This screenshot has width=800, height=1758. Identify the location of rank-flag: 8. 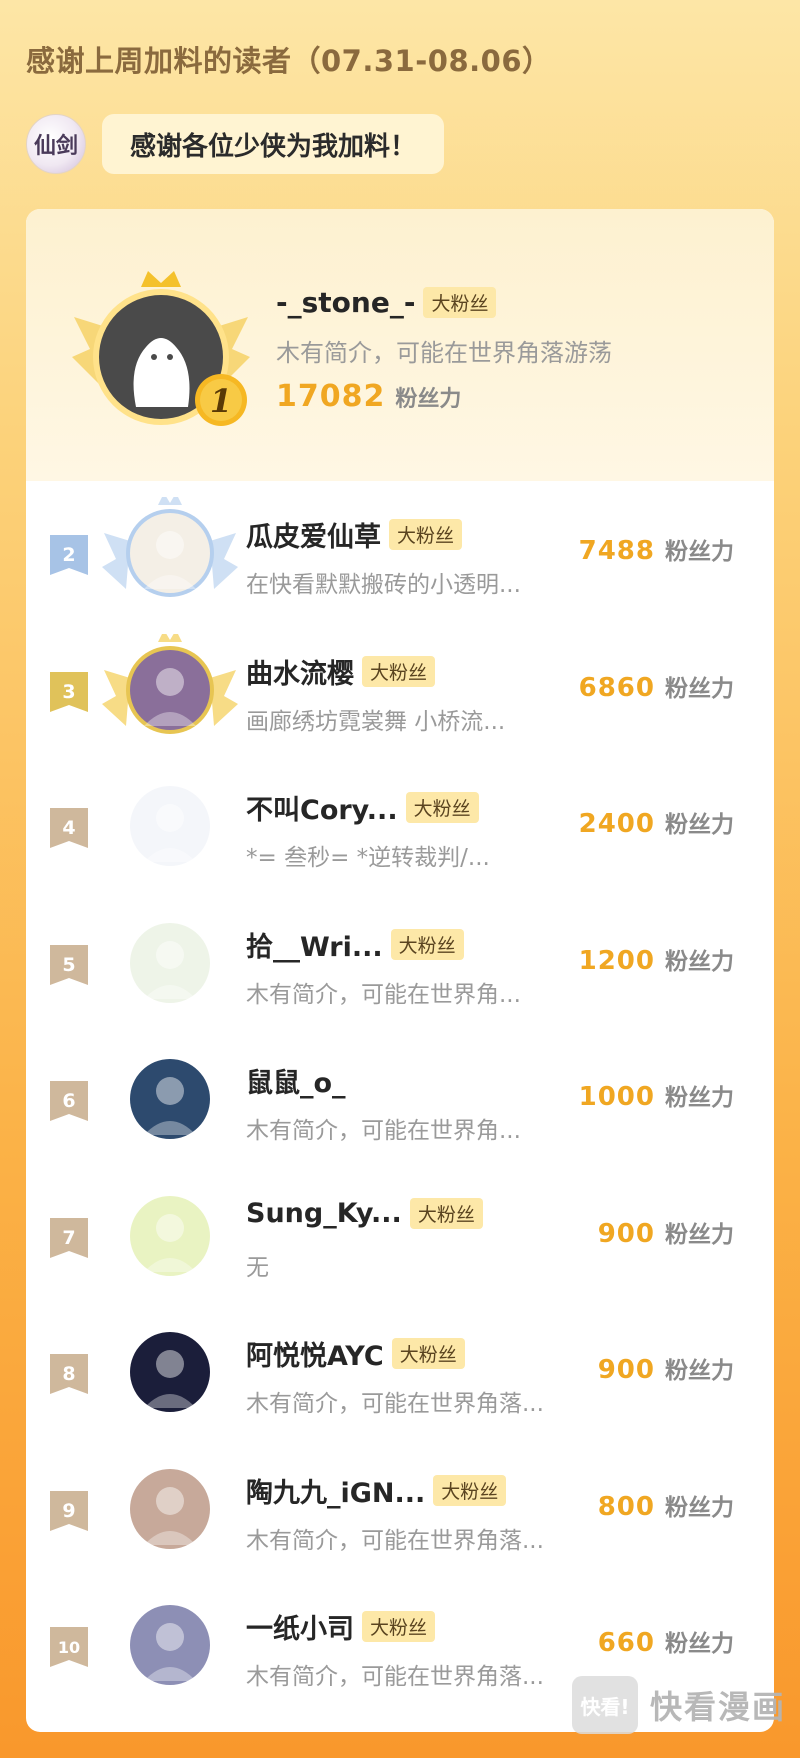
(69, 1376).